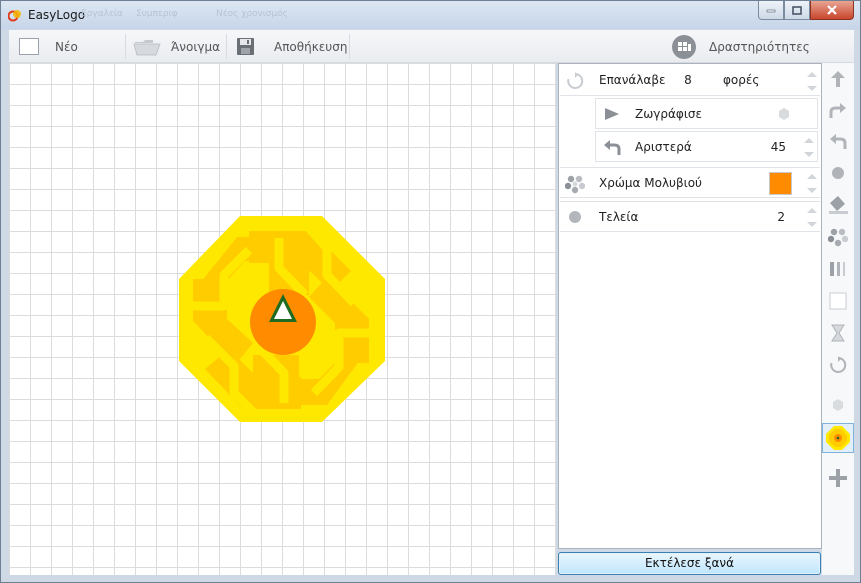 This screenshot has height=583, width=861. I want to click on flower-icon, so click(838, 438).